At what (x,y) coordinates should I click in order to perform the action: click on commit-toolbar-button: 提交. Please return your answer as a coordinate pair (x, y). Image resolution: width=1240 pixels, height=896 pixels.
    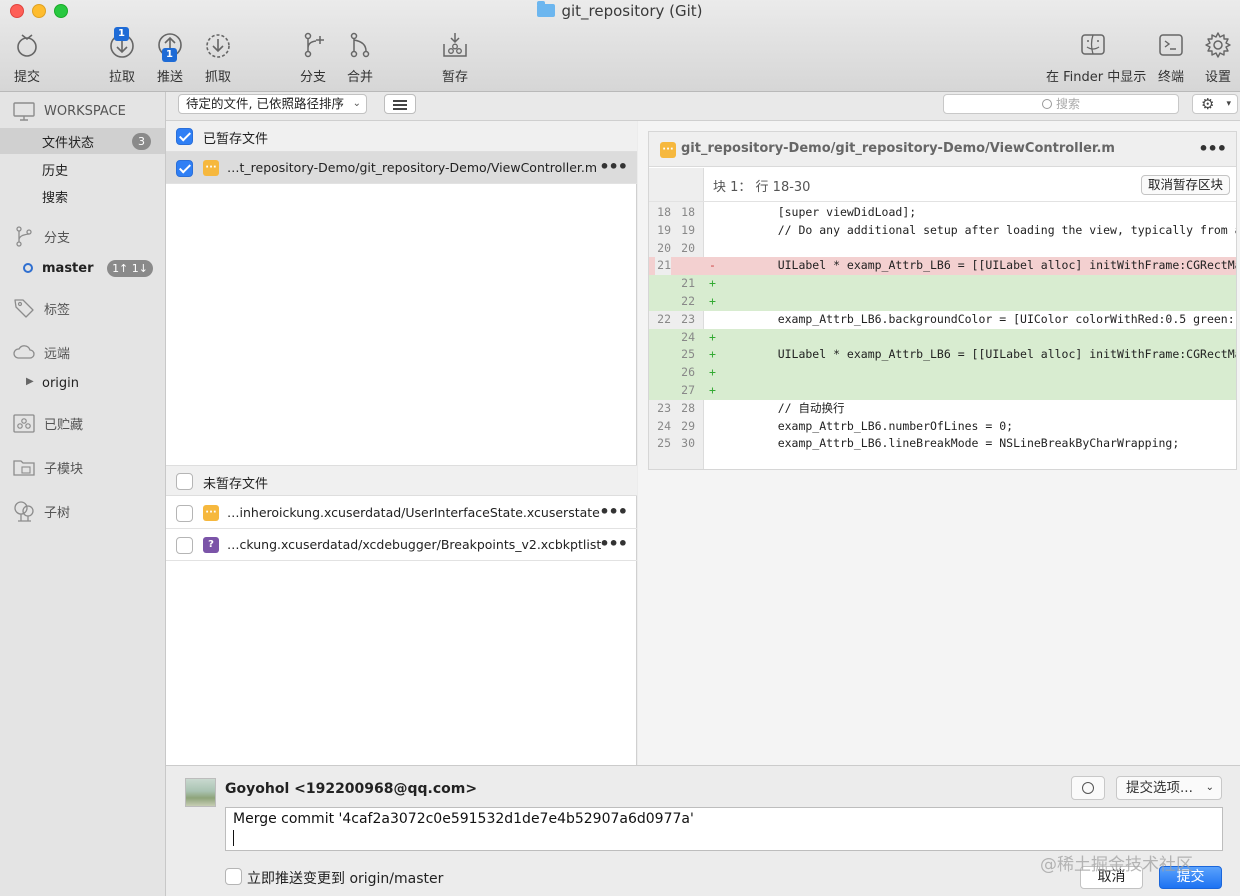
    Looking at the image, I should click on (28, 57).